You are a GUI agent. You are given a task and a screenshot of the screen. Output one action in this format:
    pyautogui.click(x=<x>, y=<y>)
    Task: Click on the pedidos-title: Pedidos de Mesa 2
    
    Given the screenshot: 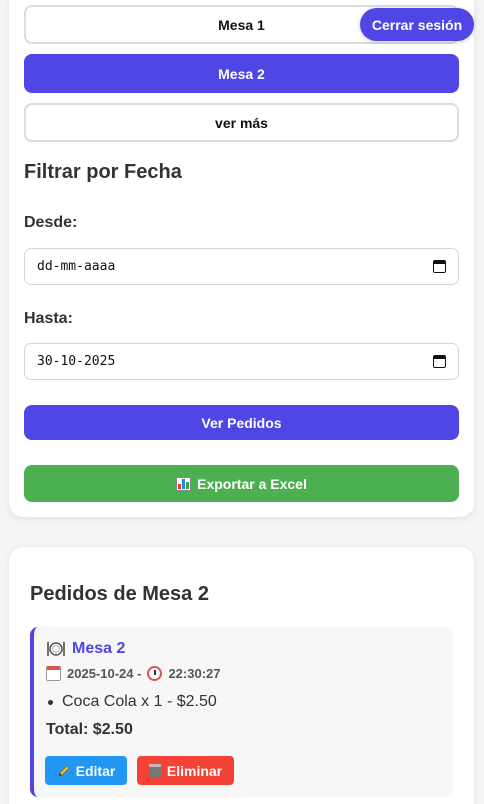 What is the action you would take?
    pyautogui.click(x=119, y=594)
    